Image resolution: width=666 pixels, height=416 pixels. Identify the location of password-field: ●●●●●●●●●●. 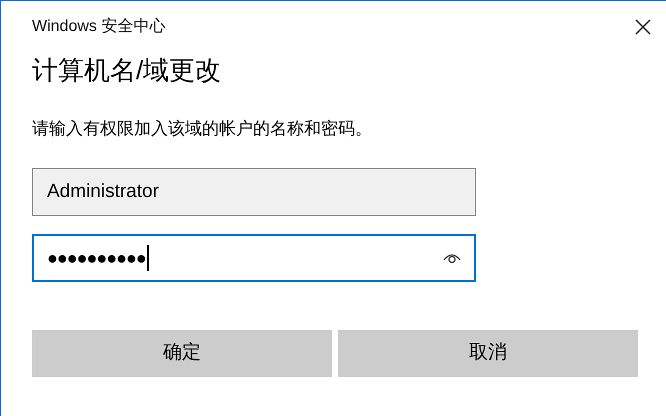
(254, 258).